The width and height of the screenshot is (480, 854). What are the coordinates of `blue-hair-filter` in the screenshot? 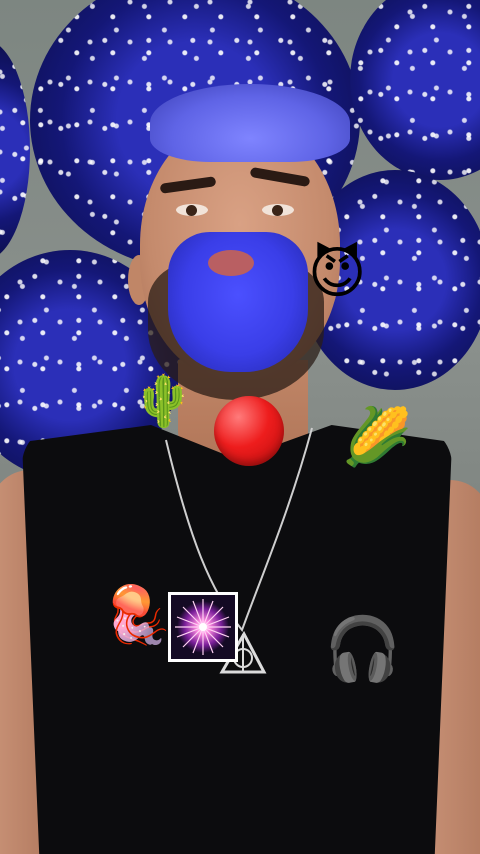 It's located at (250, 123).